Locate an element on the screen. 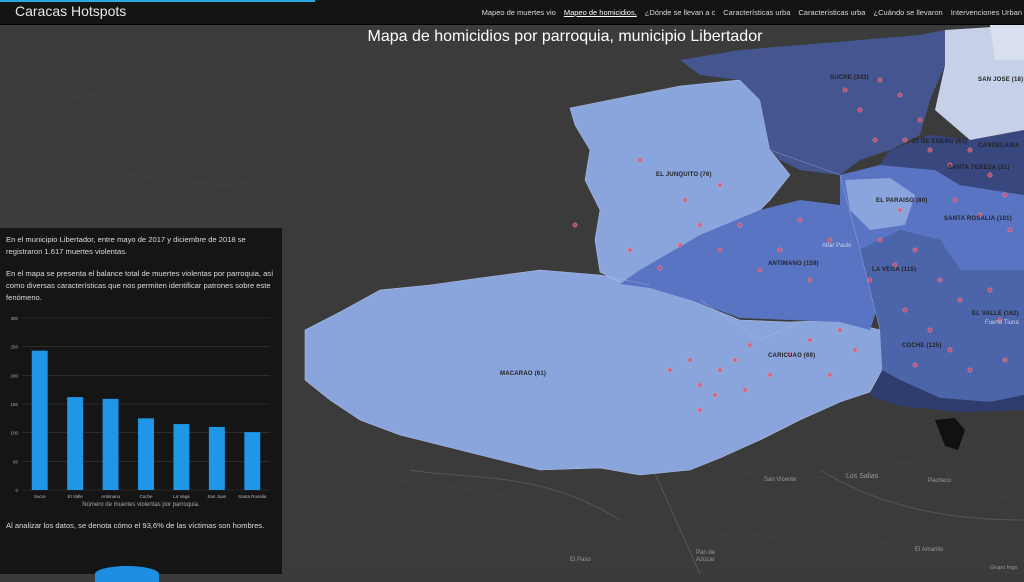 This screenshot has height=582, width=1024. y-tick-label: 200 is located at coordinates (14, 375).